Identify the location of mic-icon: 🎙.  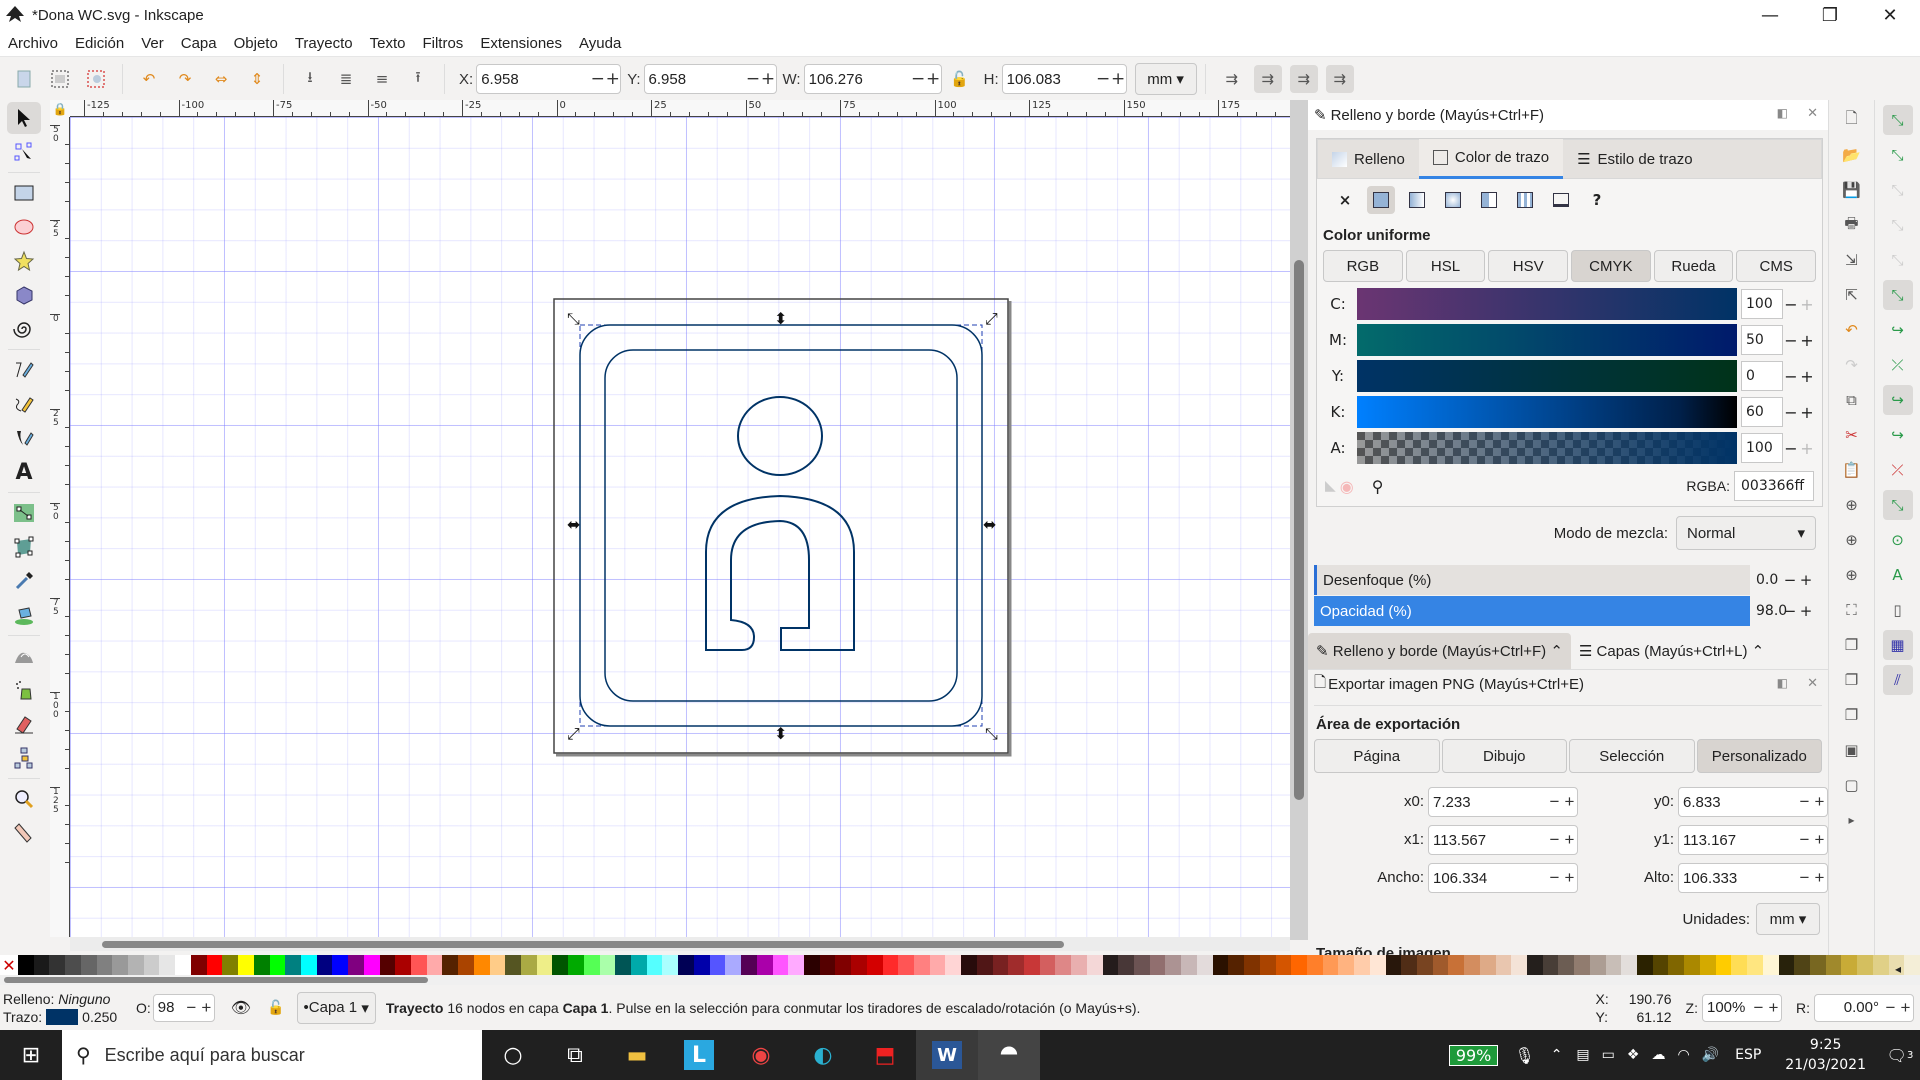
(1524, 1055).